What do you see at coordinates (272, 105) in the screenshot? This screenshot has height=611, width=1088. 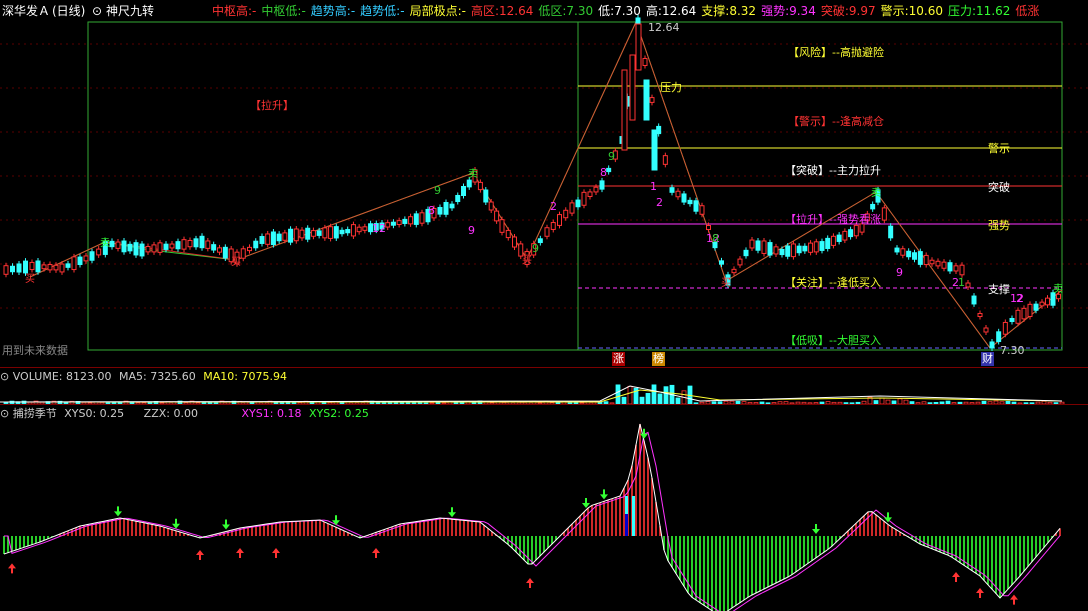 I see `label-lashen: 【拉升】` at bounding box center [272, 105].